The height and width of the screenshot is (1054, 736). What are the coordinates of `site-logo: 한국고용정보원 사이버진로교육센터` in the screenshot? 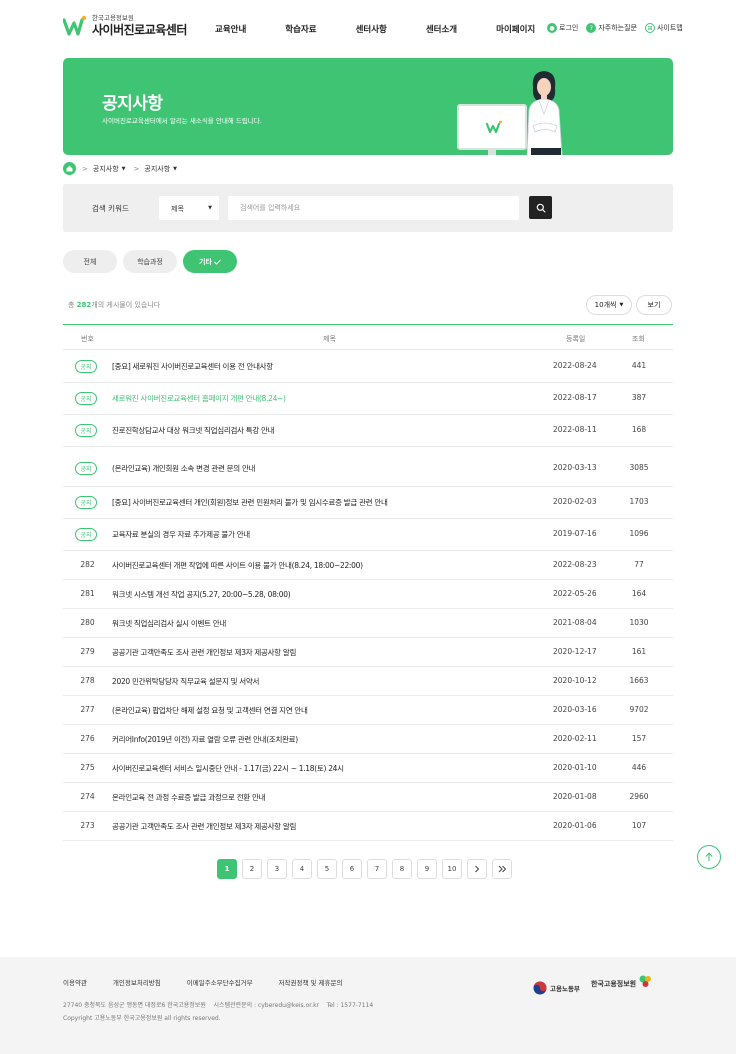 It's located at (124, 26).